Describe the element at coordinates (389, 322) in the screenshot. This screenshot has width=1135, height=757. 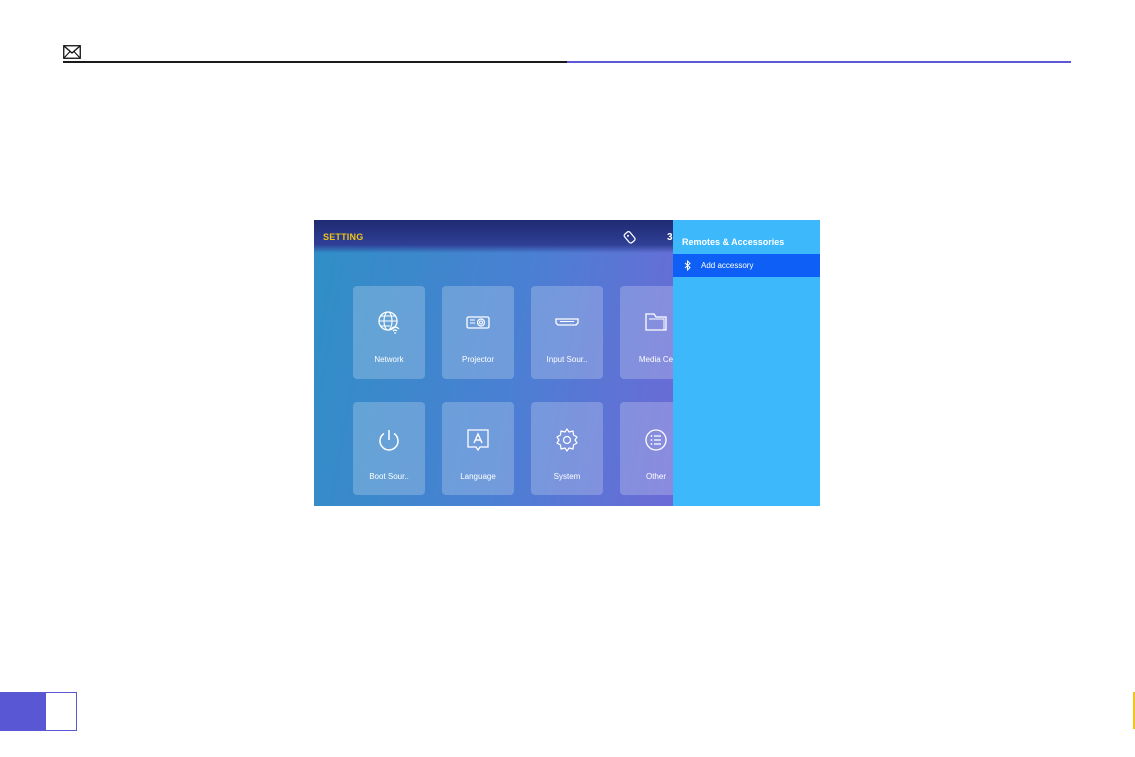
I see `globe-wifi-icon` at that location.